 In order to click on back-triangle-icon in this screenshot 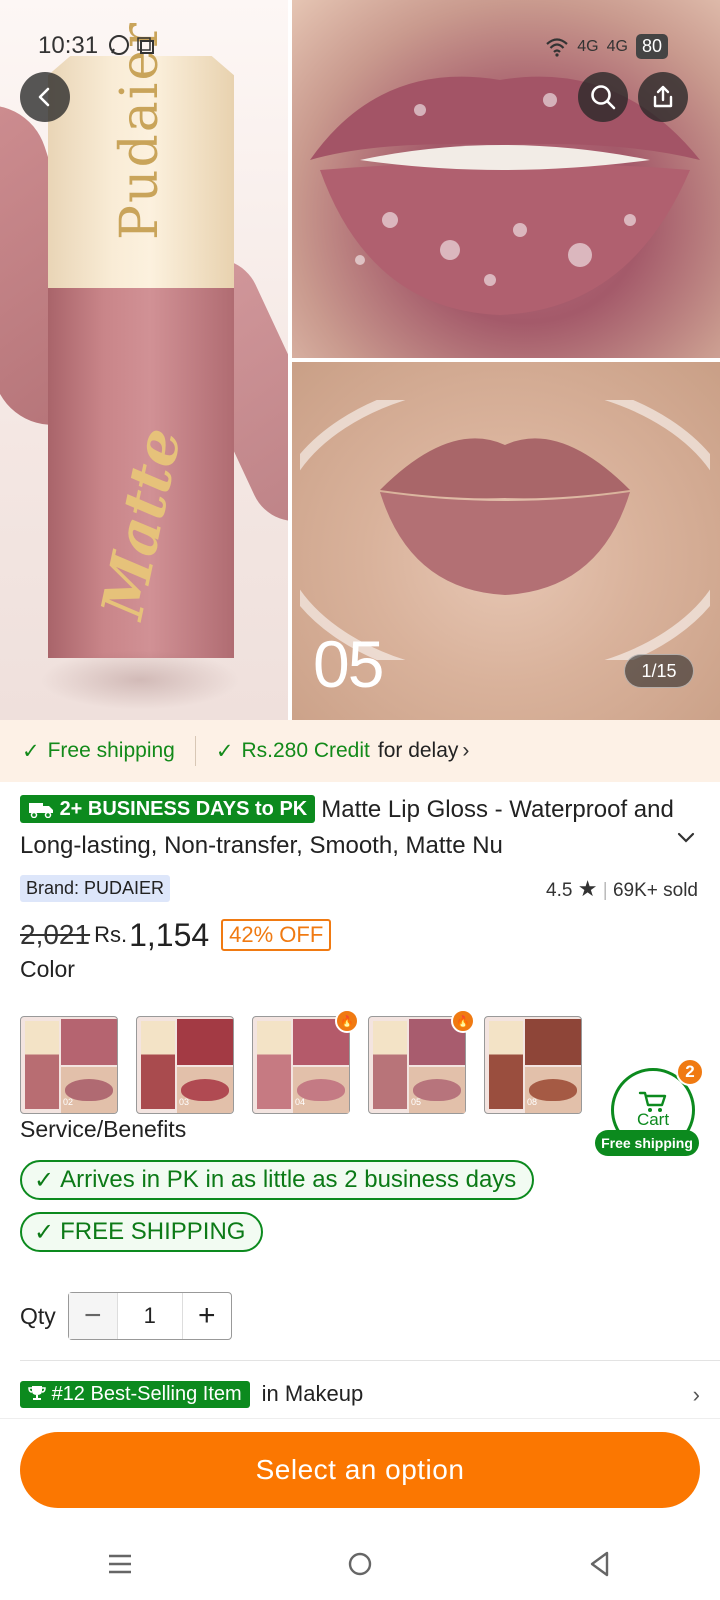, I will do `click(599, 1564)`.